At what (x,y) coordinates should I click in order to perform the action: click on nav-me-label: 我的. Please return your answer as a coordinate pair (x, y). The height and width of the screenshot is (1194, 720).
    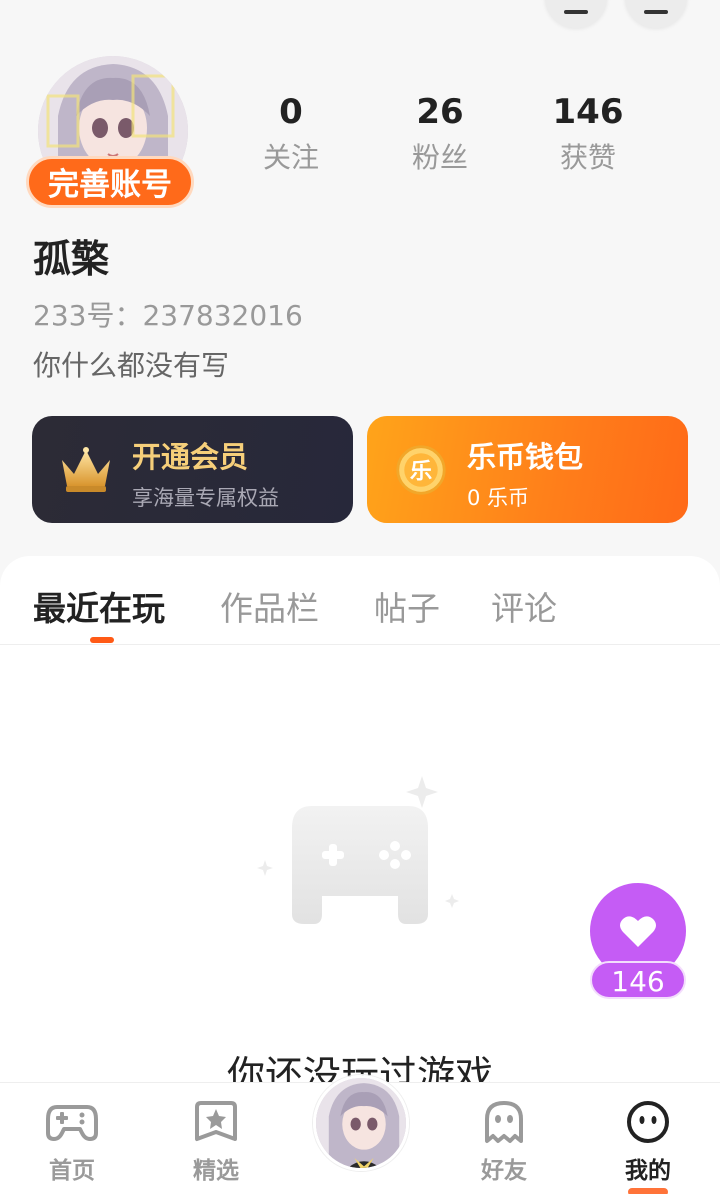
    Looking at the image, I should click on (648, 1171).